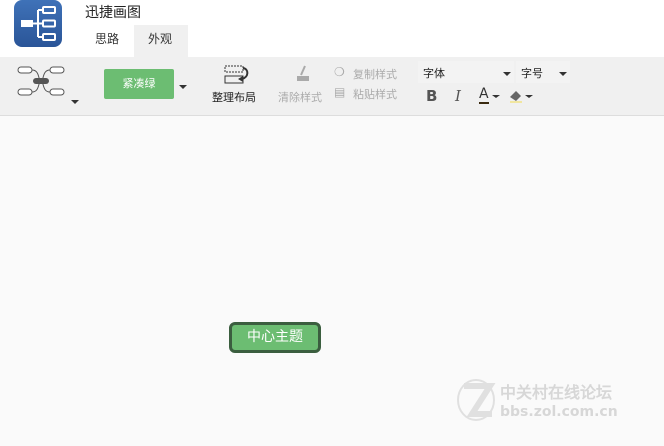 This screenshot has width=664, height=446. Describe the element at coordinates (484, 95) in the screenshot. I see `font-color-button: A` at that location.